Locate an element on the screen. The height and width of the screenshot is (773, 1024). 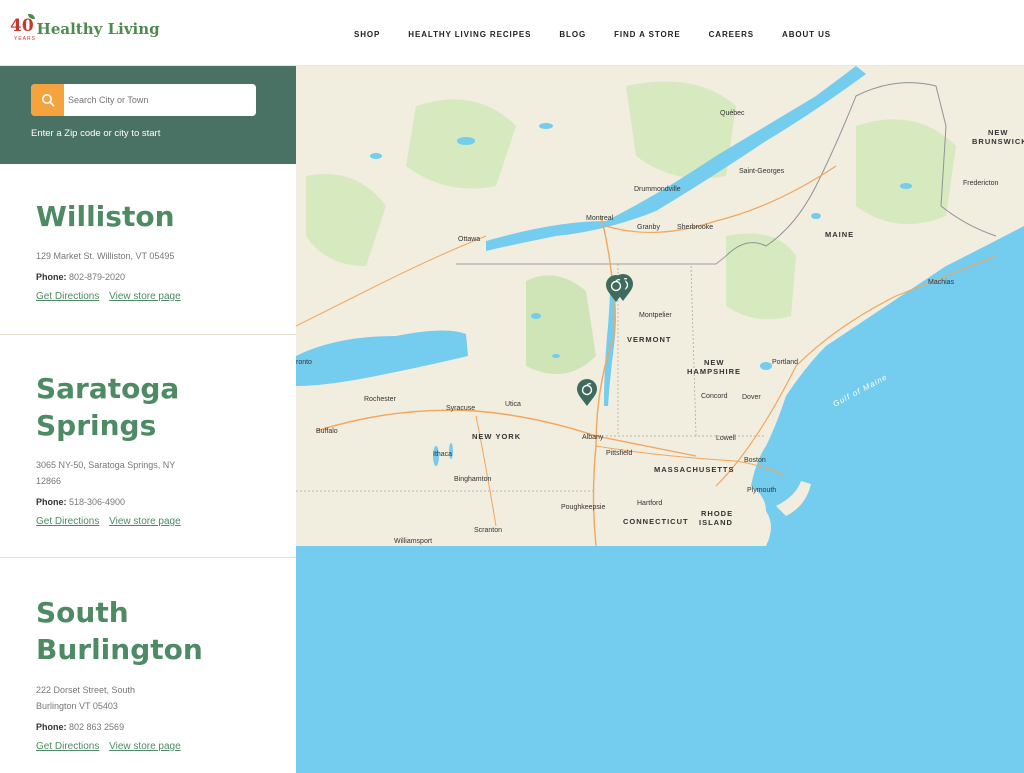
search-icon is located at coordinates (47, 100).